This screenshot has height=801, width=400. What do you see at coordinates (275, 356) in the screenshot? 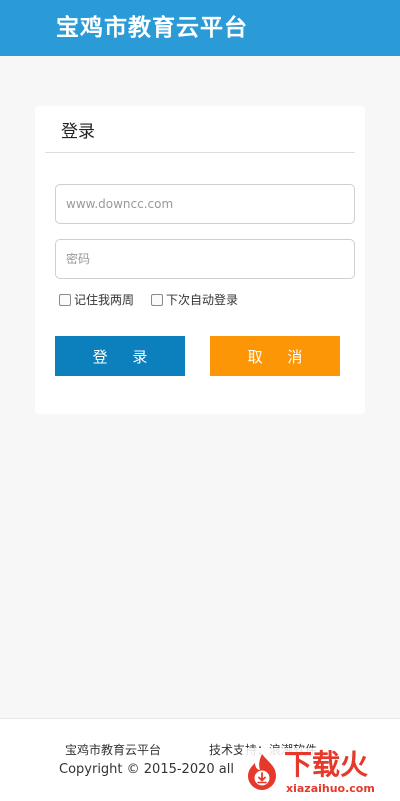
I see `cancel-button: 取 消` at bounding box center [275, 356].